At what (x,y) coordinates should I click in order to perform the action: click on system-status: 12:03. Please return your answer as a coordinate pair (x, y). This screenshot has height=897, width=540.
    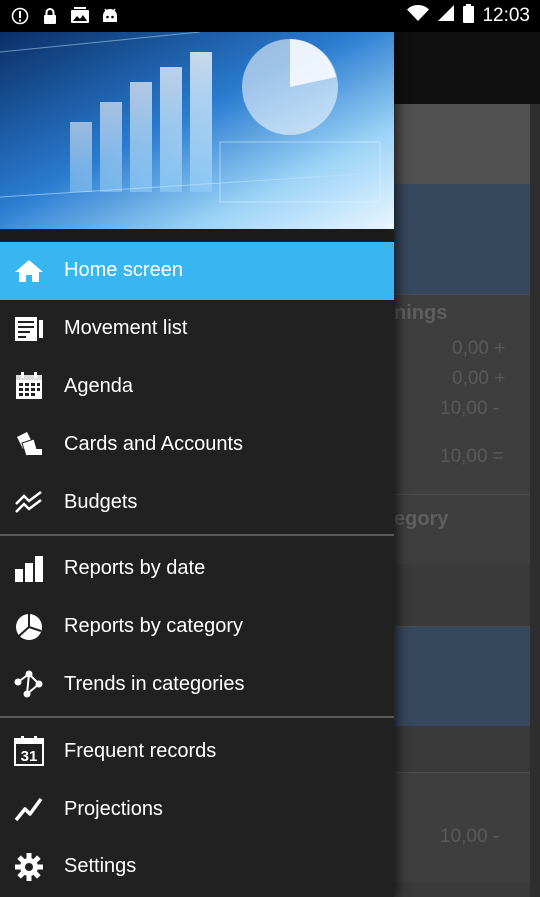
    Looking at the image, I should click on (468, 16).